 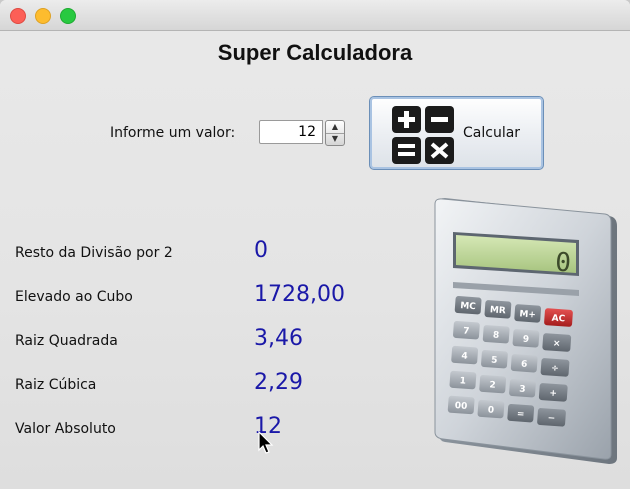 I want to click on minimize-window-button, so click(x=43, y=16).